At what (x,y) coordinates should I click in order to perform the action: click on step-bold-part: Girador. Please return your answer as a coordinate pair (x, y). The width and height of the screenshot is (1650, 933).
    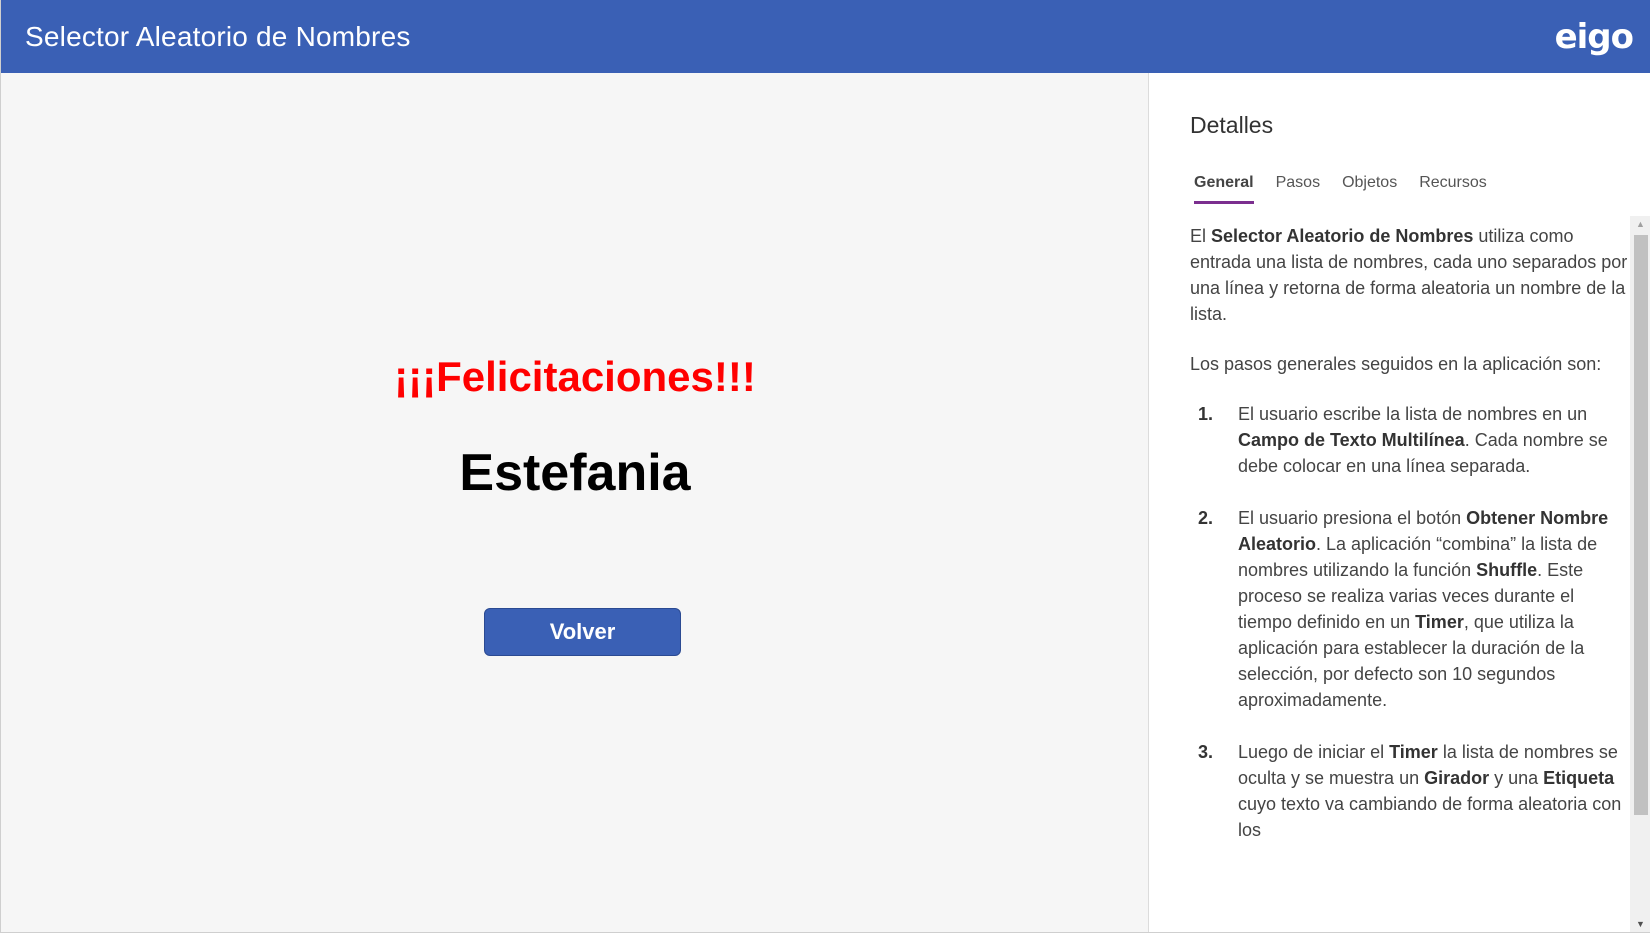
    Looking at the image, I should click on (1457, 778).